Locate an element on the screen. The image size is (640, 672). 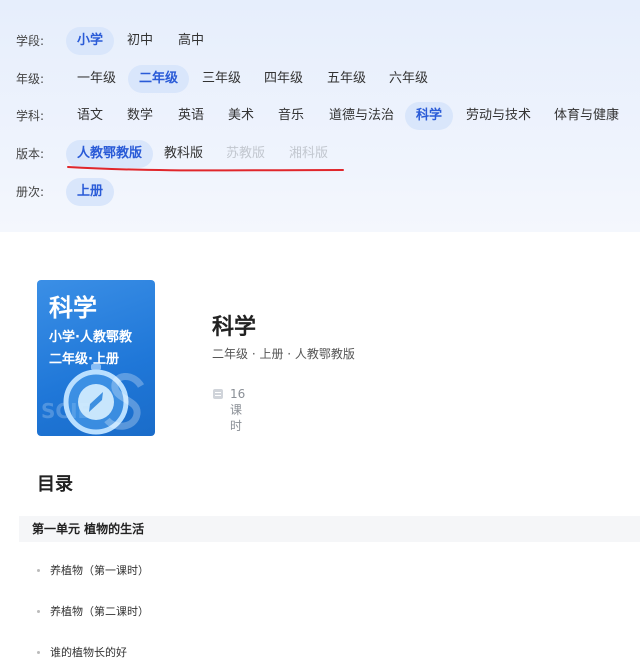
lesson-title: 谁的植物长的好 is located at coordinates (88, 652).